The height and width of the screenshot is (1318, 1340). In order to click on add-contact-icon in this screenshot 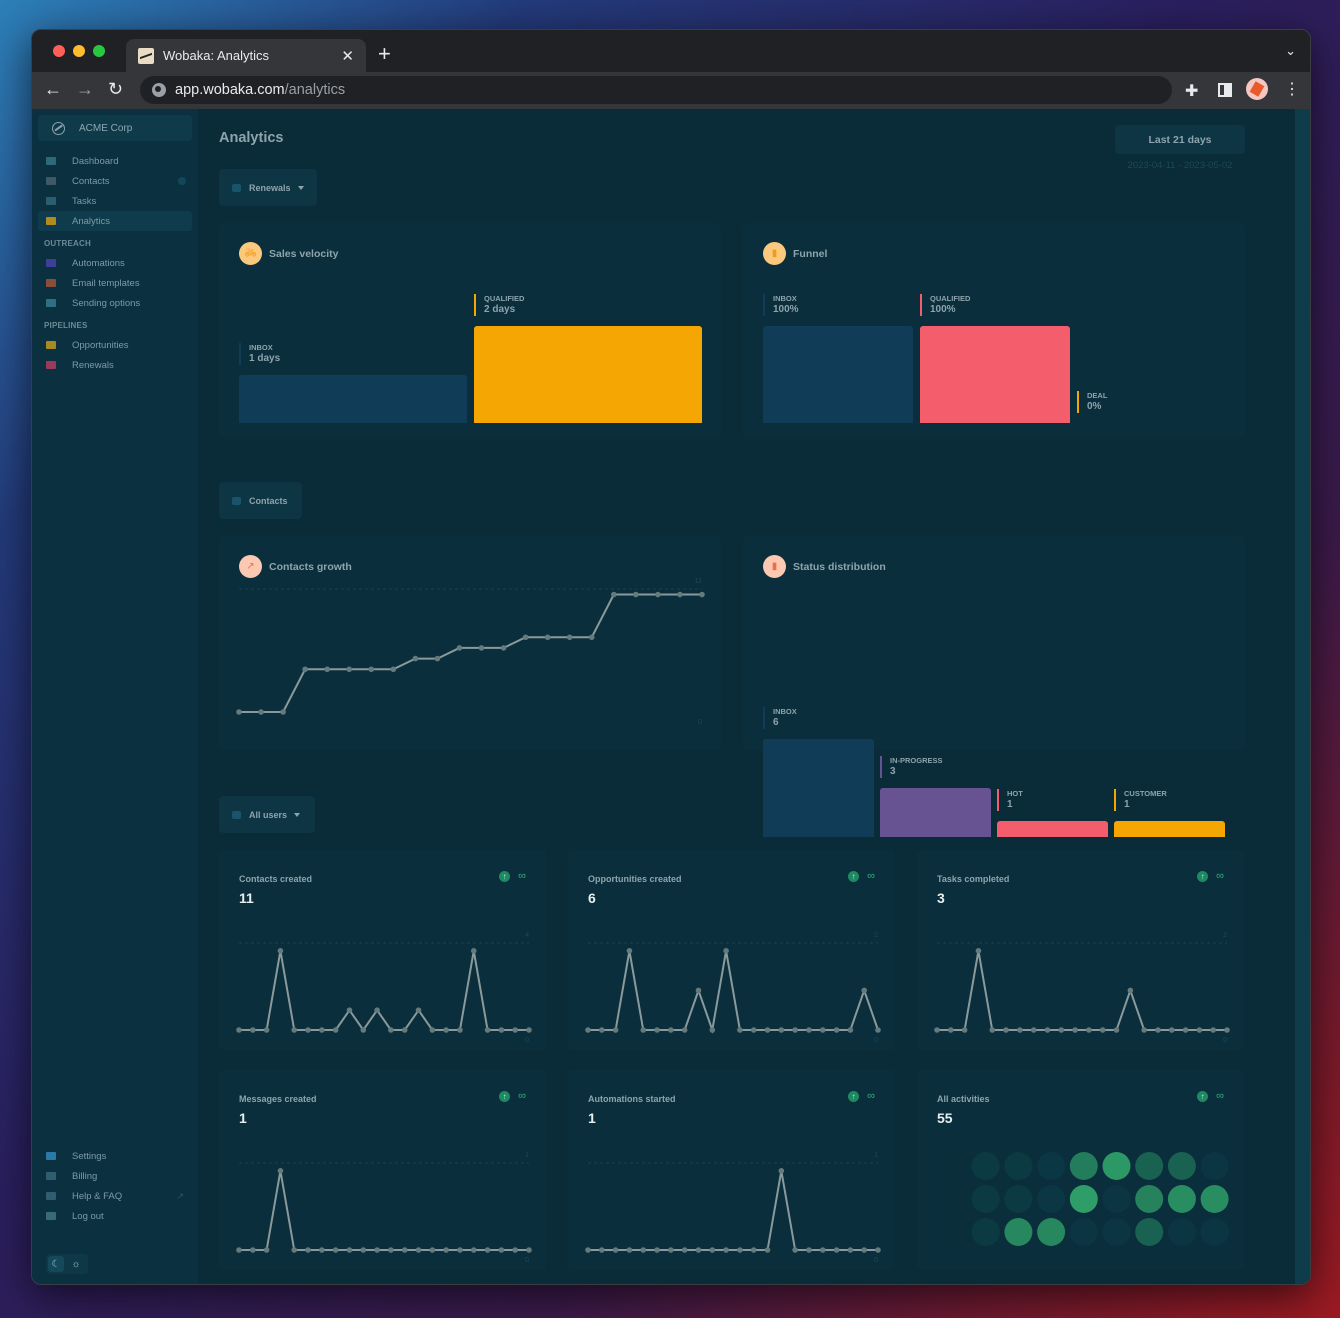, I will do `click(182, 181)`.